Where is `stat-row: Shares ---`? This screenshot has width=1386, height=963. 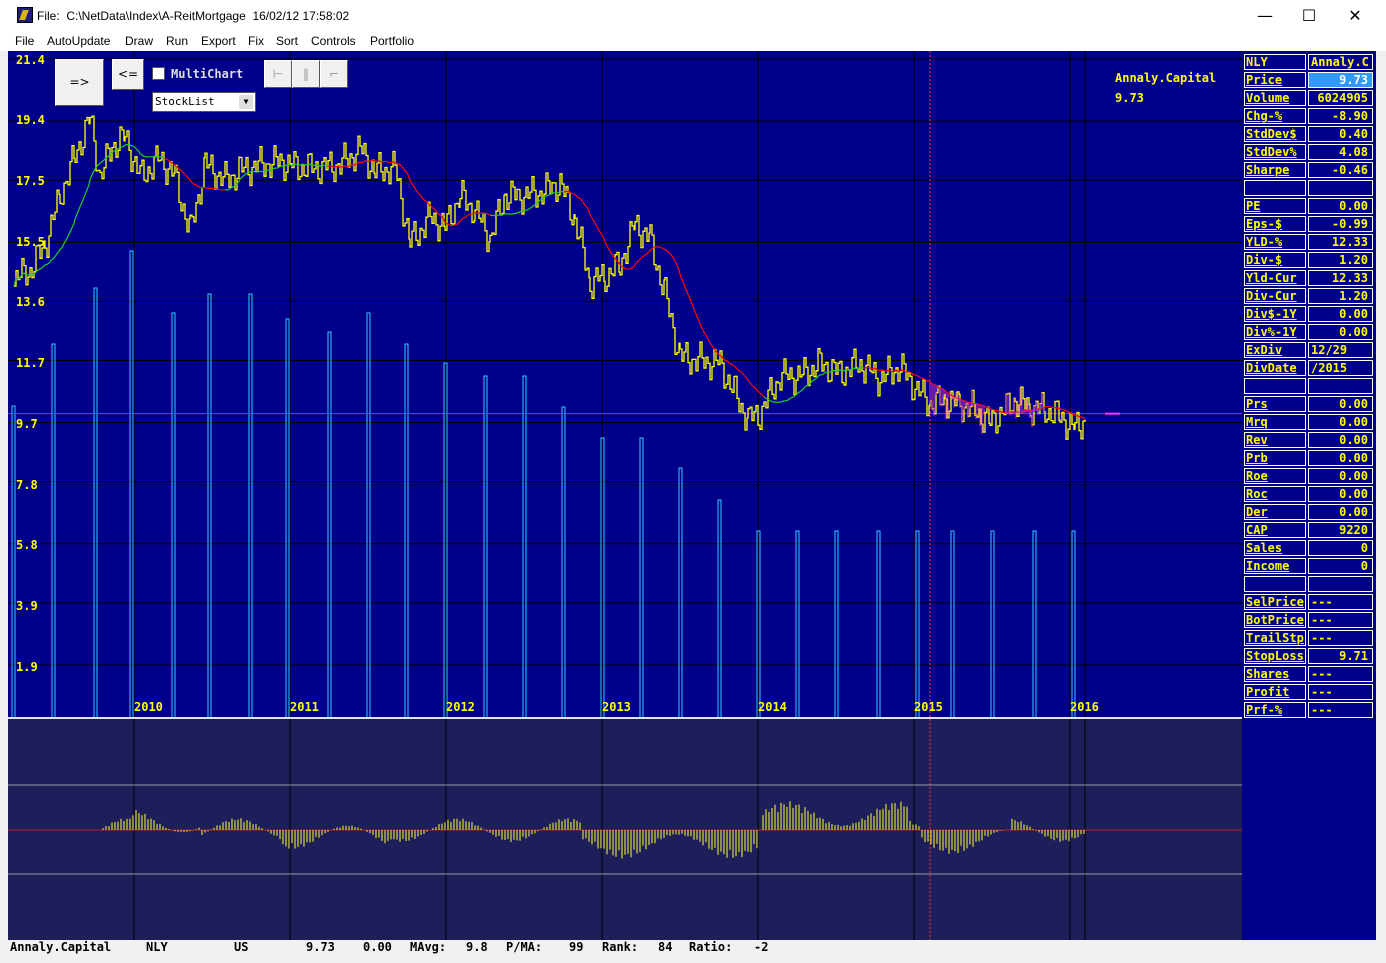
stat-row: Shares --- is located at coordinates (1309, 674).